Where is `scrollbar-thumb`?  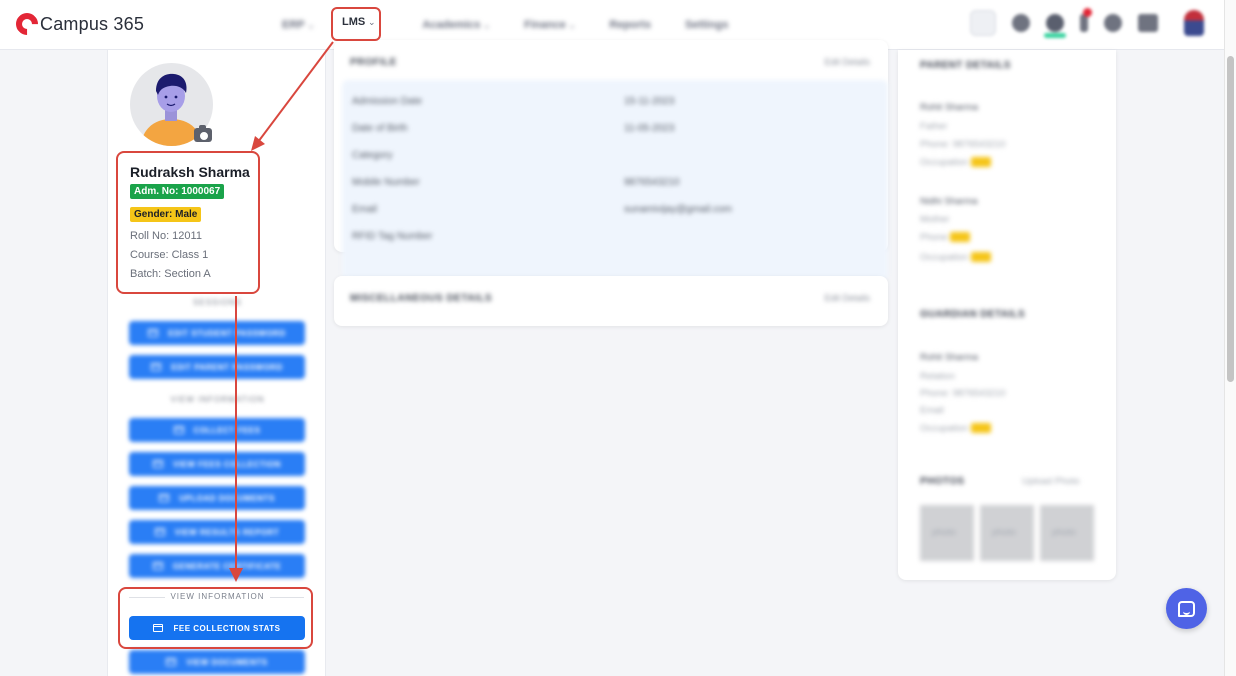
scrollbar-thumb is located at coordinates (1230, 219).